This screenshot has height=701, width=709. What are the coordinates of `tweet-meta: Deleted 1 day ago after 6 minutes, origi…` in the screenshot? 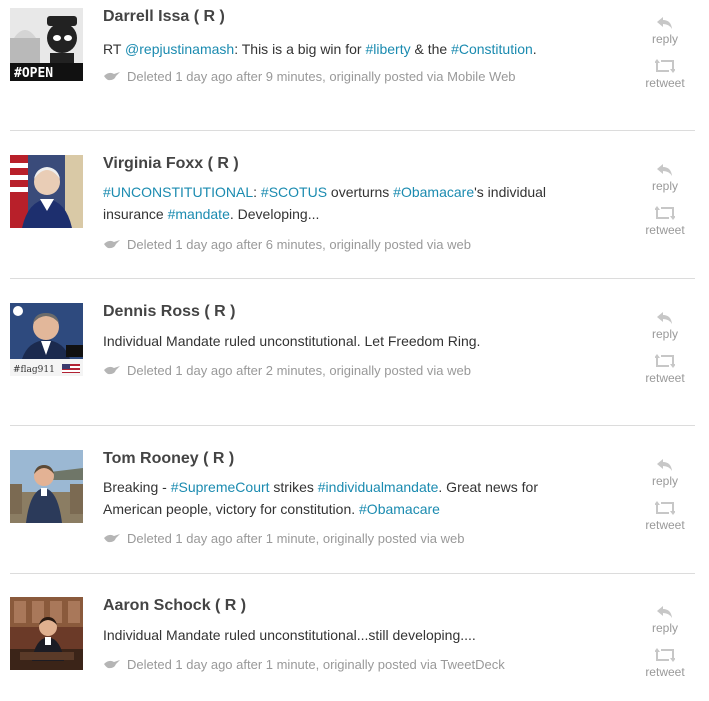 It's located at (287, 244).